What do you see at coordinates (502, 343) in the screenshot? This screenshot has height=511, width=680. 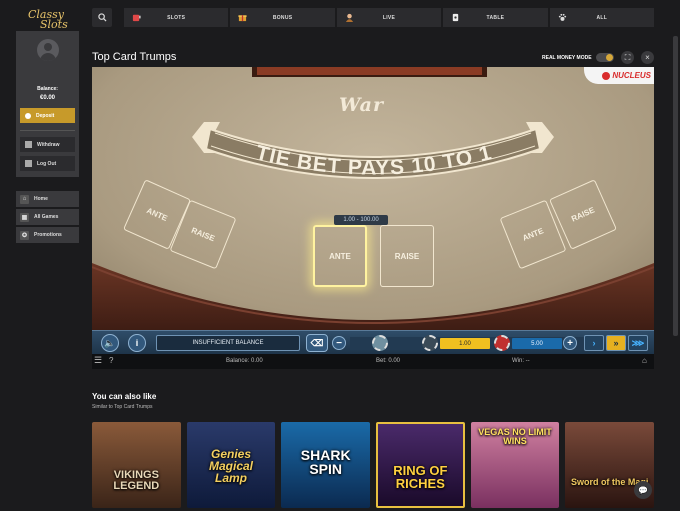 I see `chip-red` at bounding box center [502, 343].